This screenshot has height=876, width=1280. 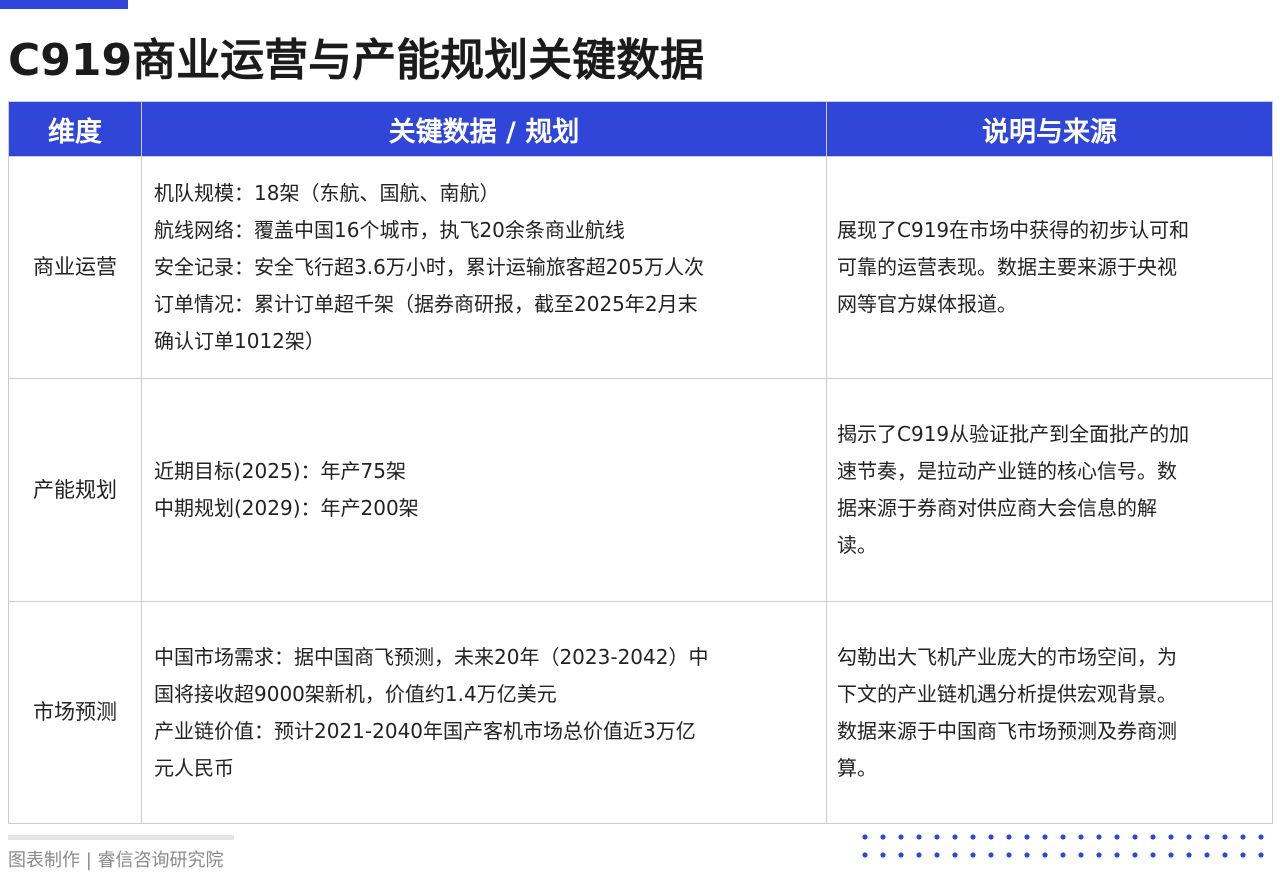 What do you see at coordinates (389, 230) in the screenshot?
I see `key-data-line: 航线网络：覆盖中国16个城市，执飞20余条商业航线` at bounding box center [389, 230].